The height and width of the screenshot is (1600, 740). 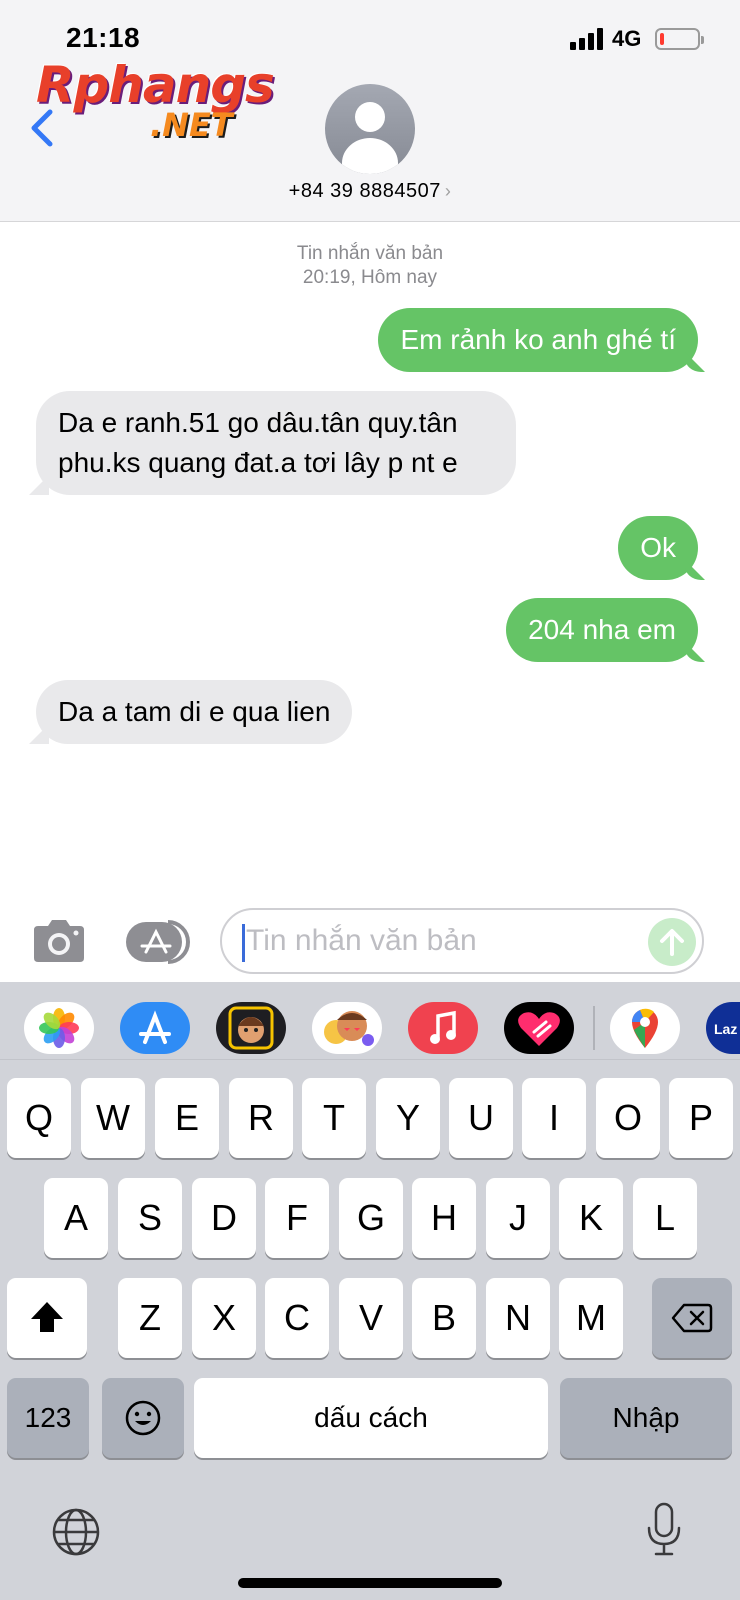 What do you see at coordinates (371, 1318) in the screenshot?
I see `key-v: V` at bounding box center [371, 1318].